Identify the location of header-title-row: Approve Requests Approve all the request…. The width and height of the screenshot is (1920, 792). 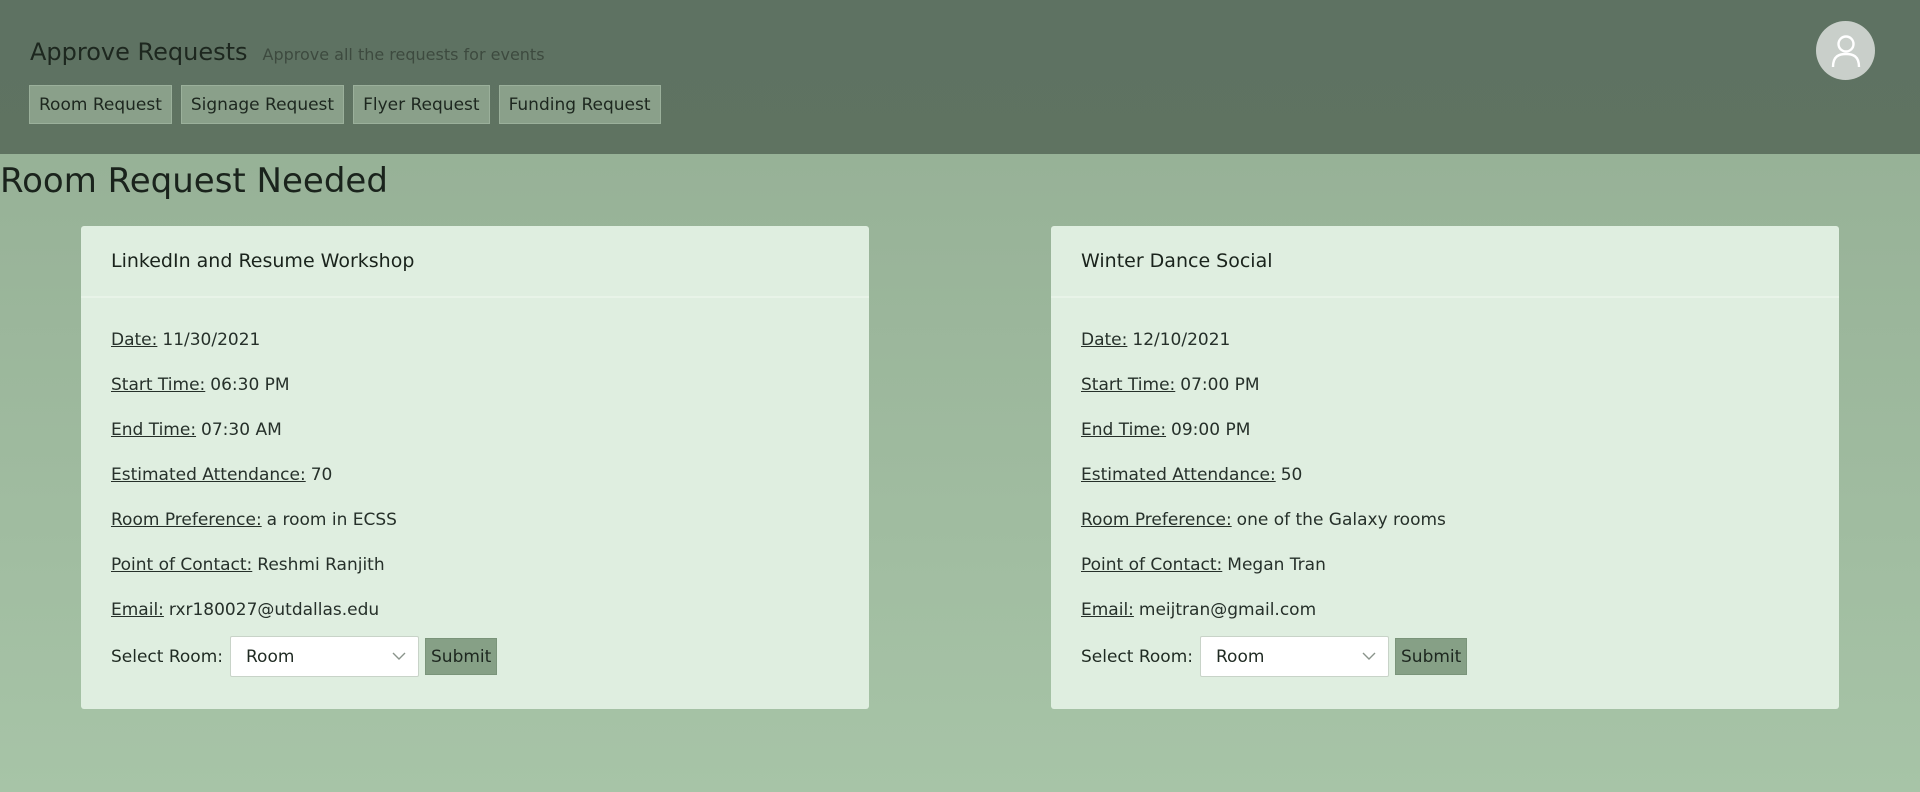
(287, 52).